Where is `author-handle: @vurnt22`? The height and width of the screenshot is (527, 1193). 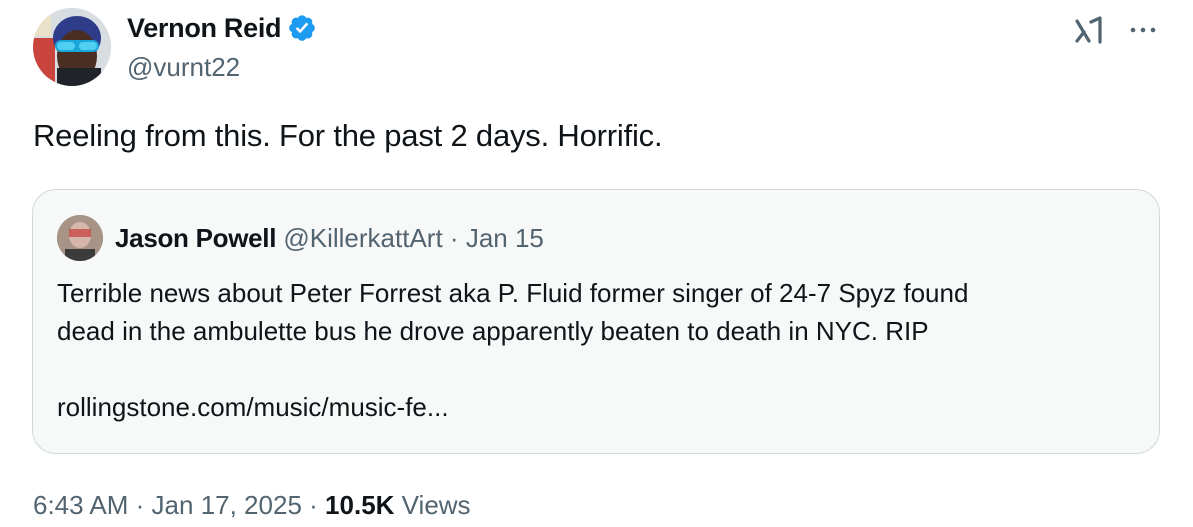 author-handle: @vurnt22 is located at coordinates (183, 67).